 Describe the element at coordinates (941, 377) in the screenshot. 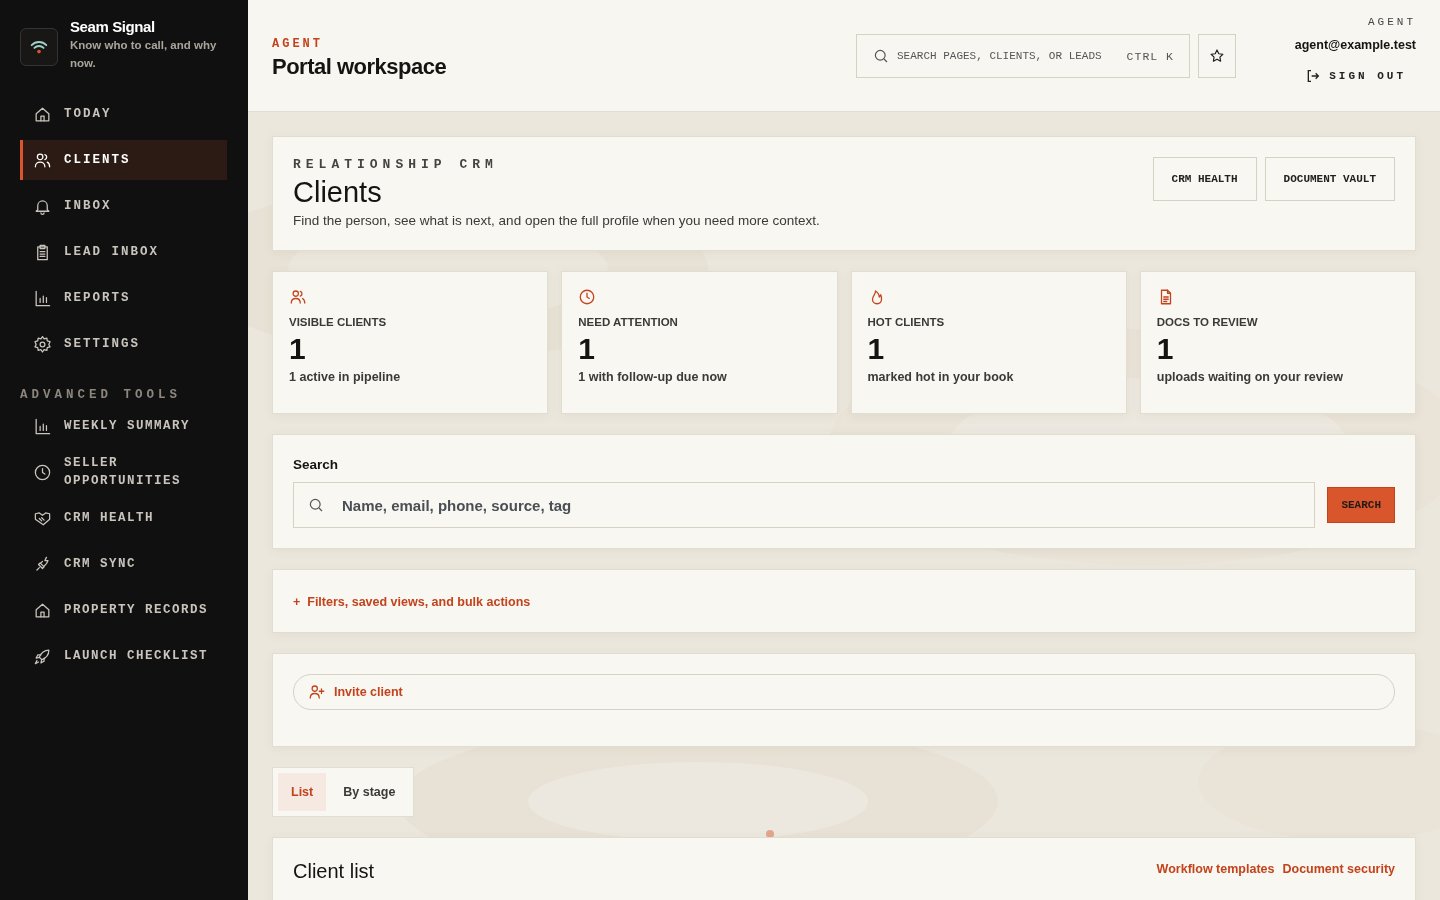

I see `stat-note: marked hot in your book` at that location.